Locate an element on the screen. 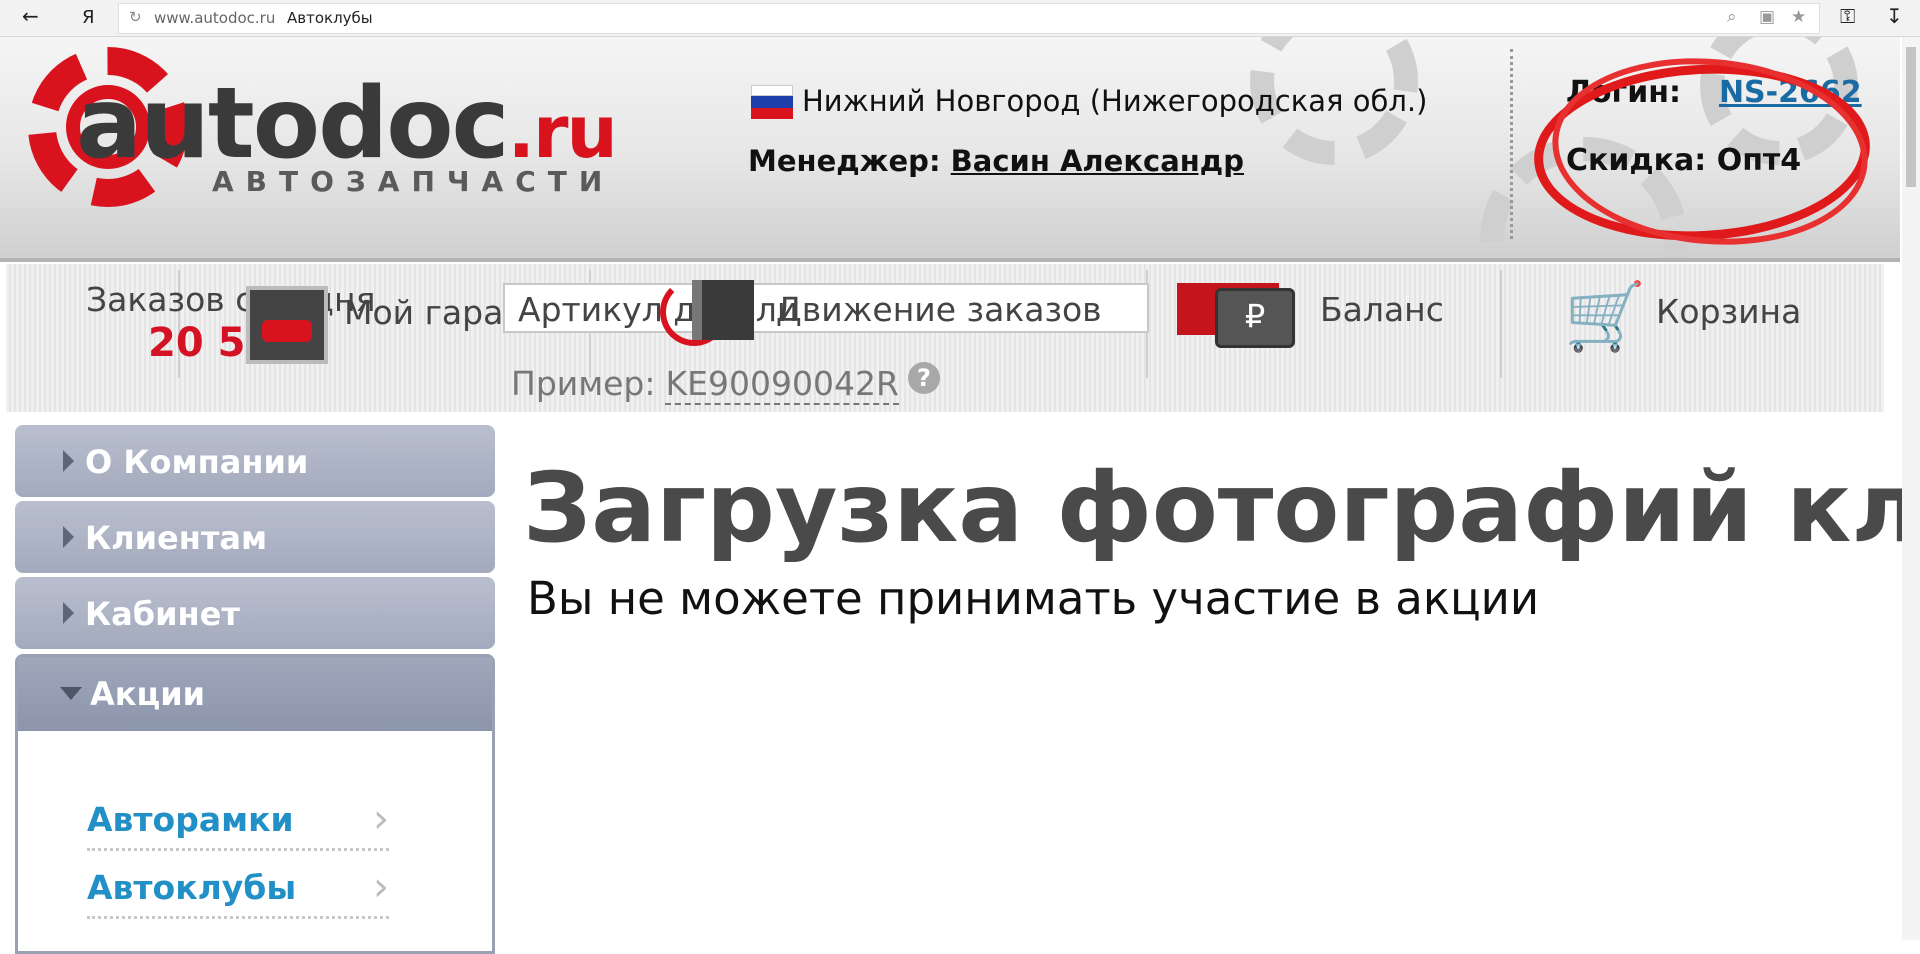  sidebar-item-clients: Клиентам is located at coordinates (255, 537).